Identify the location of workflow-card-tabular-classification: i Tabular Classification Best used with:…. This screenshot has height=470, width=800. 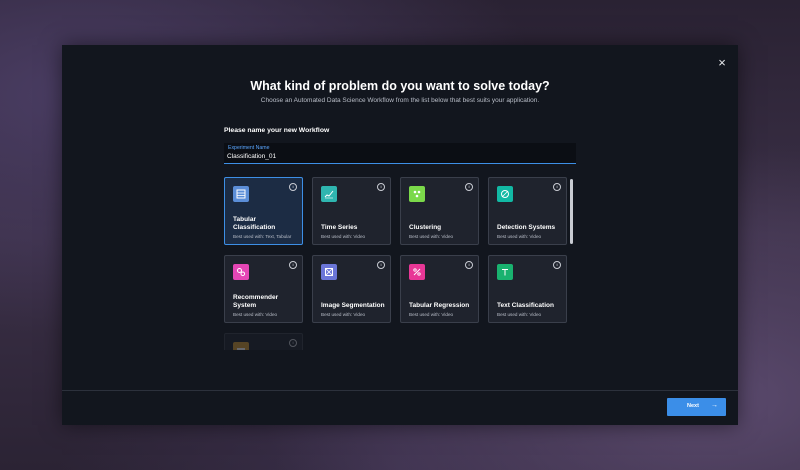
(263, 211).